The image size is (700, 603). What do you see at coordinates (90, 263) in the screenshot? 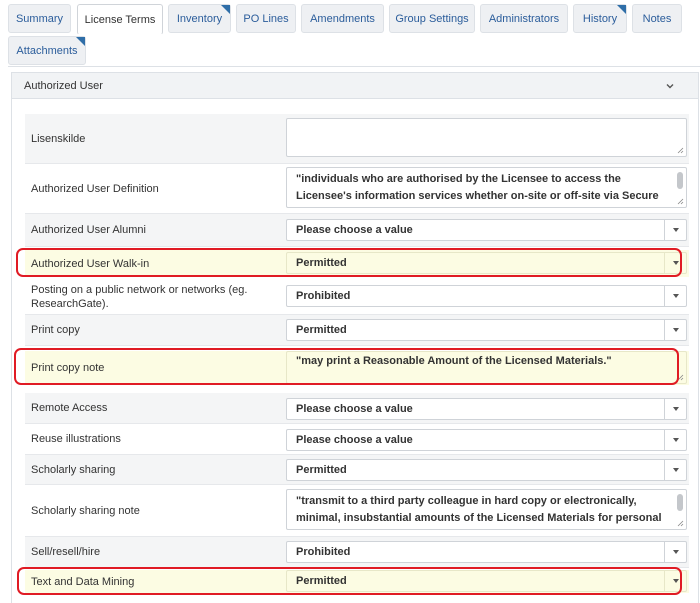
I see `term-label: Authorized User Walk-in` at bounding box center [90, 263].